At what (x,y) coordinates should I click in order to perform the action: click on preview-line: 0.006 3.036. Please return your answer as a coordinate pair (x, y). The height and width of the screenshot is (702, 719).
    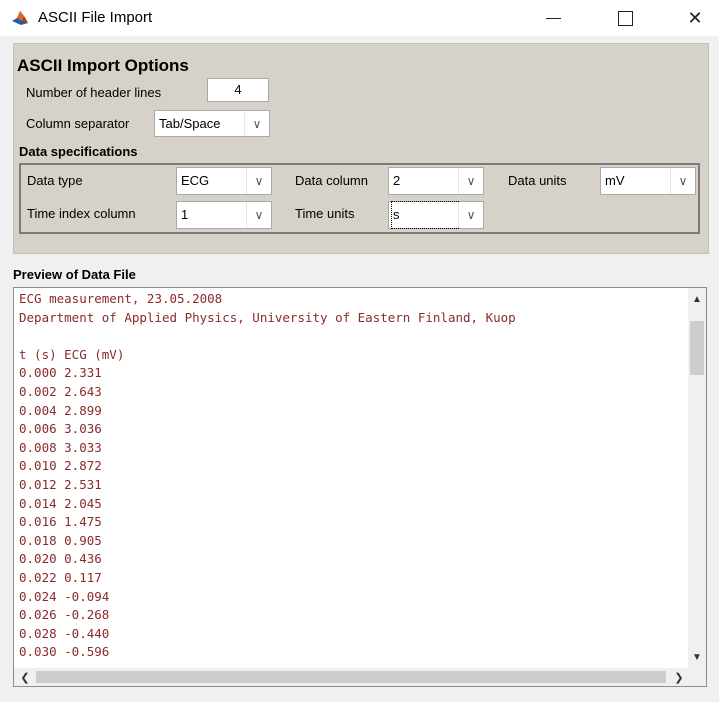
    Looking at the image, I should click on (60, 429).